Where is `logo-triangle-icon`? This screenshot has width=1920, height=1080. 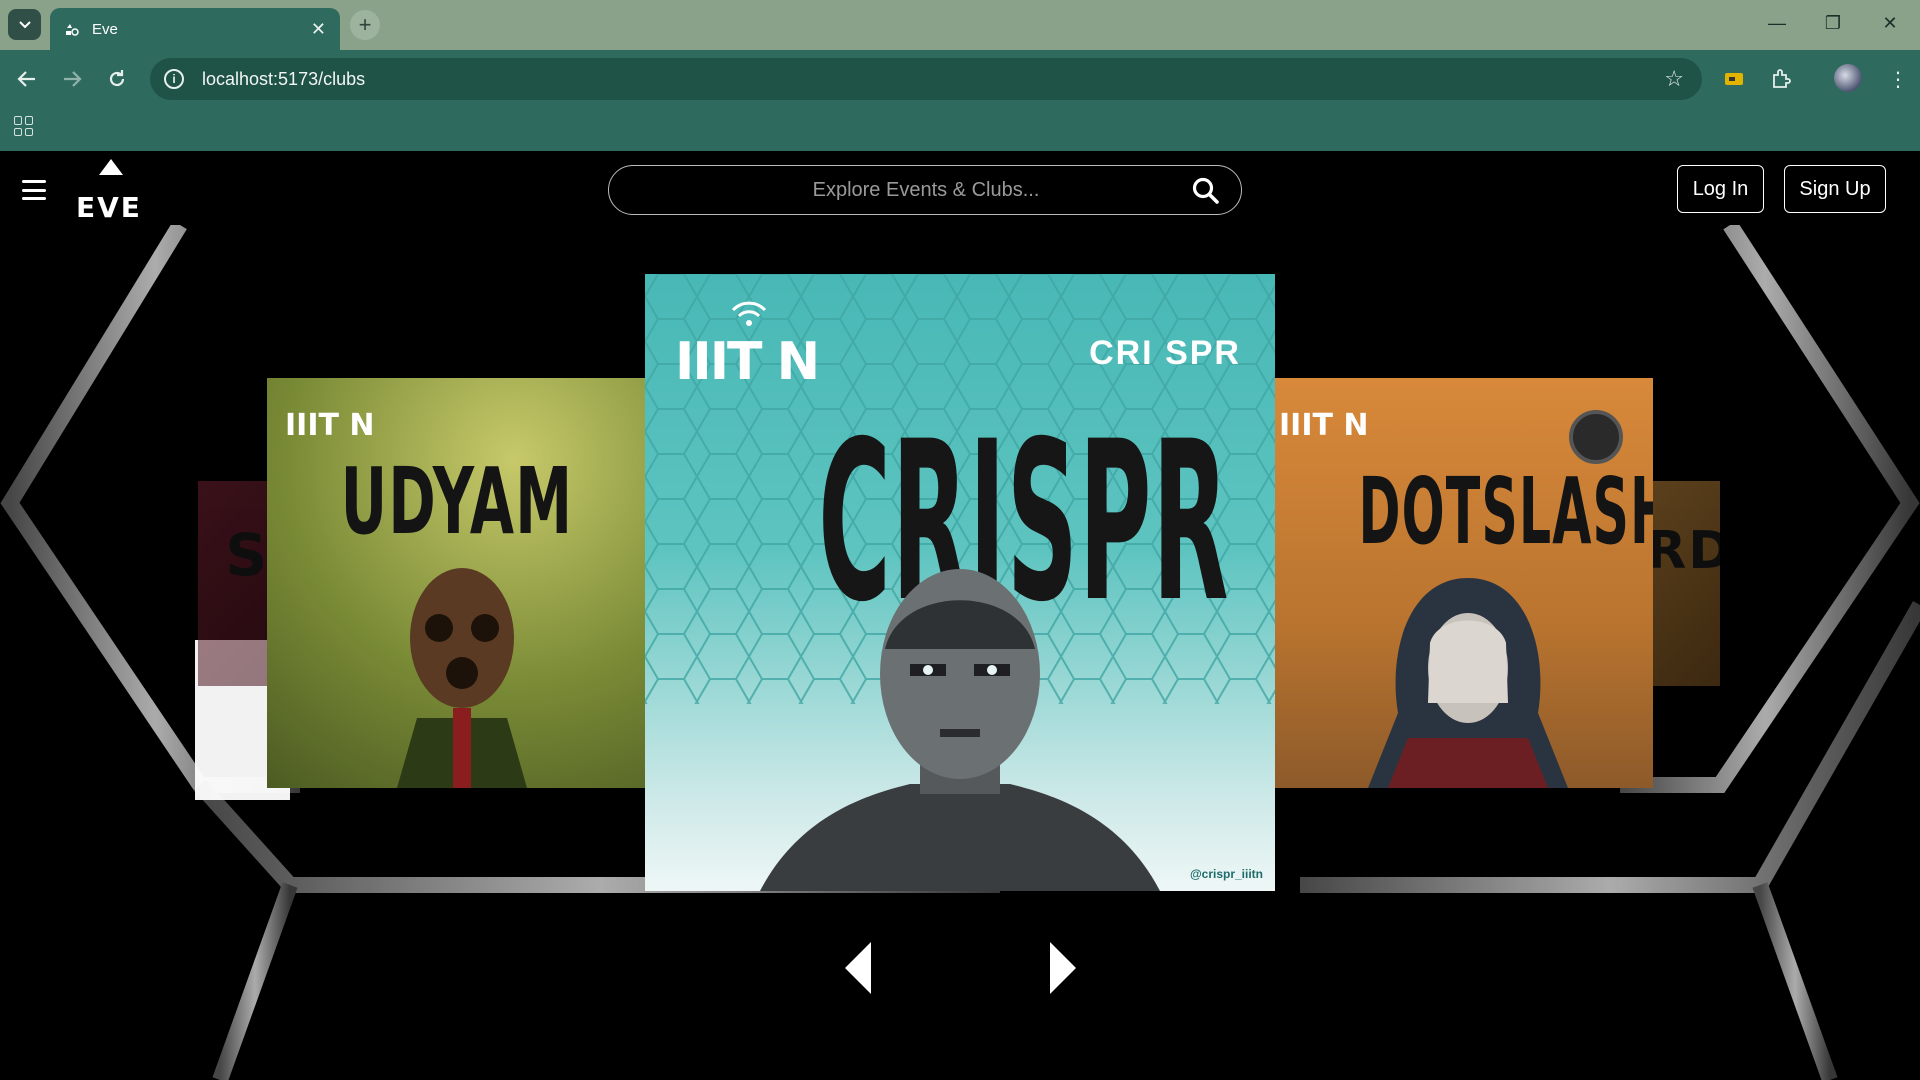 logo-triangle-icon is located at coordinates (111, 167).